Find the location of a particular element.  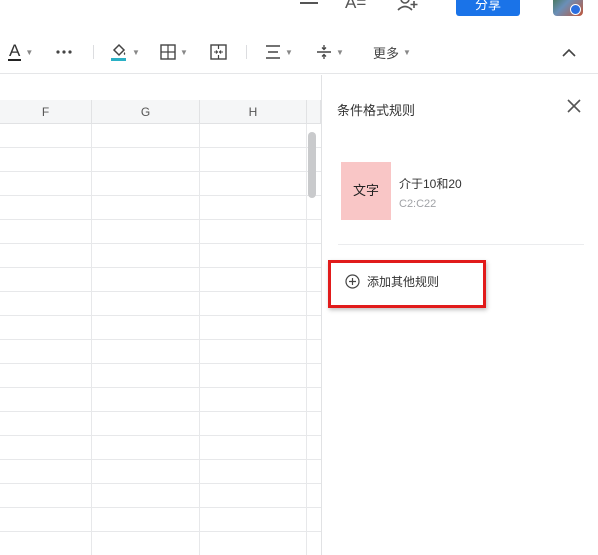

column-header-g: G is located at coordinates (146, 112).